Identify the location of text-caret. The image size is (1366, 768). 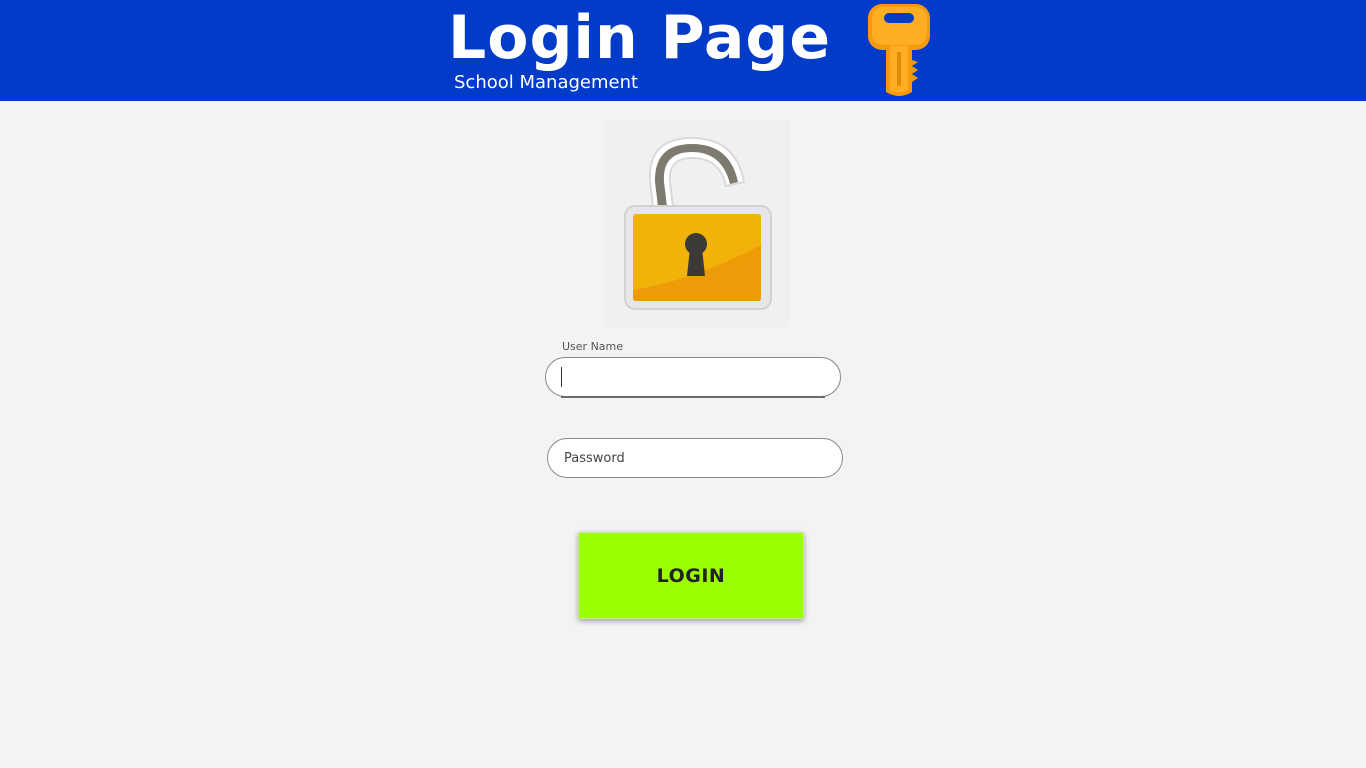
(561, 377).